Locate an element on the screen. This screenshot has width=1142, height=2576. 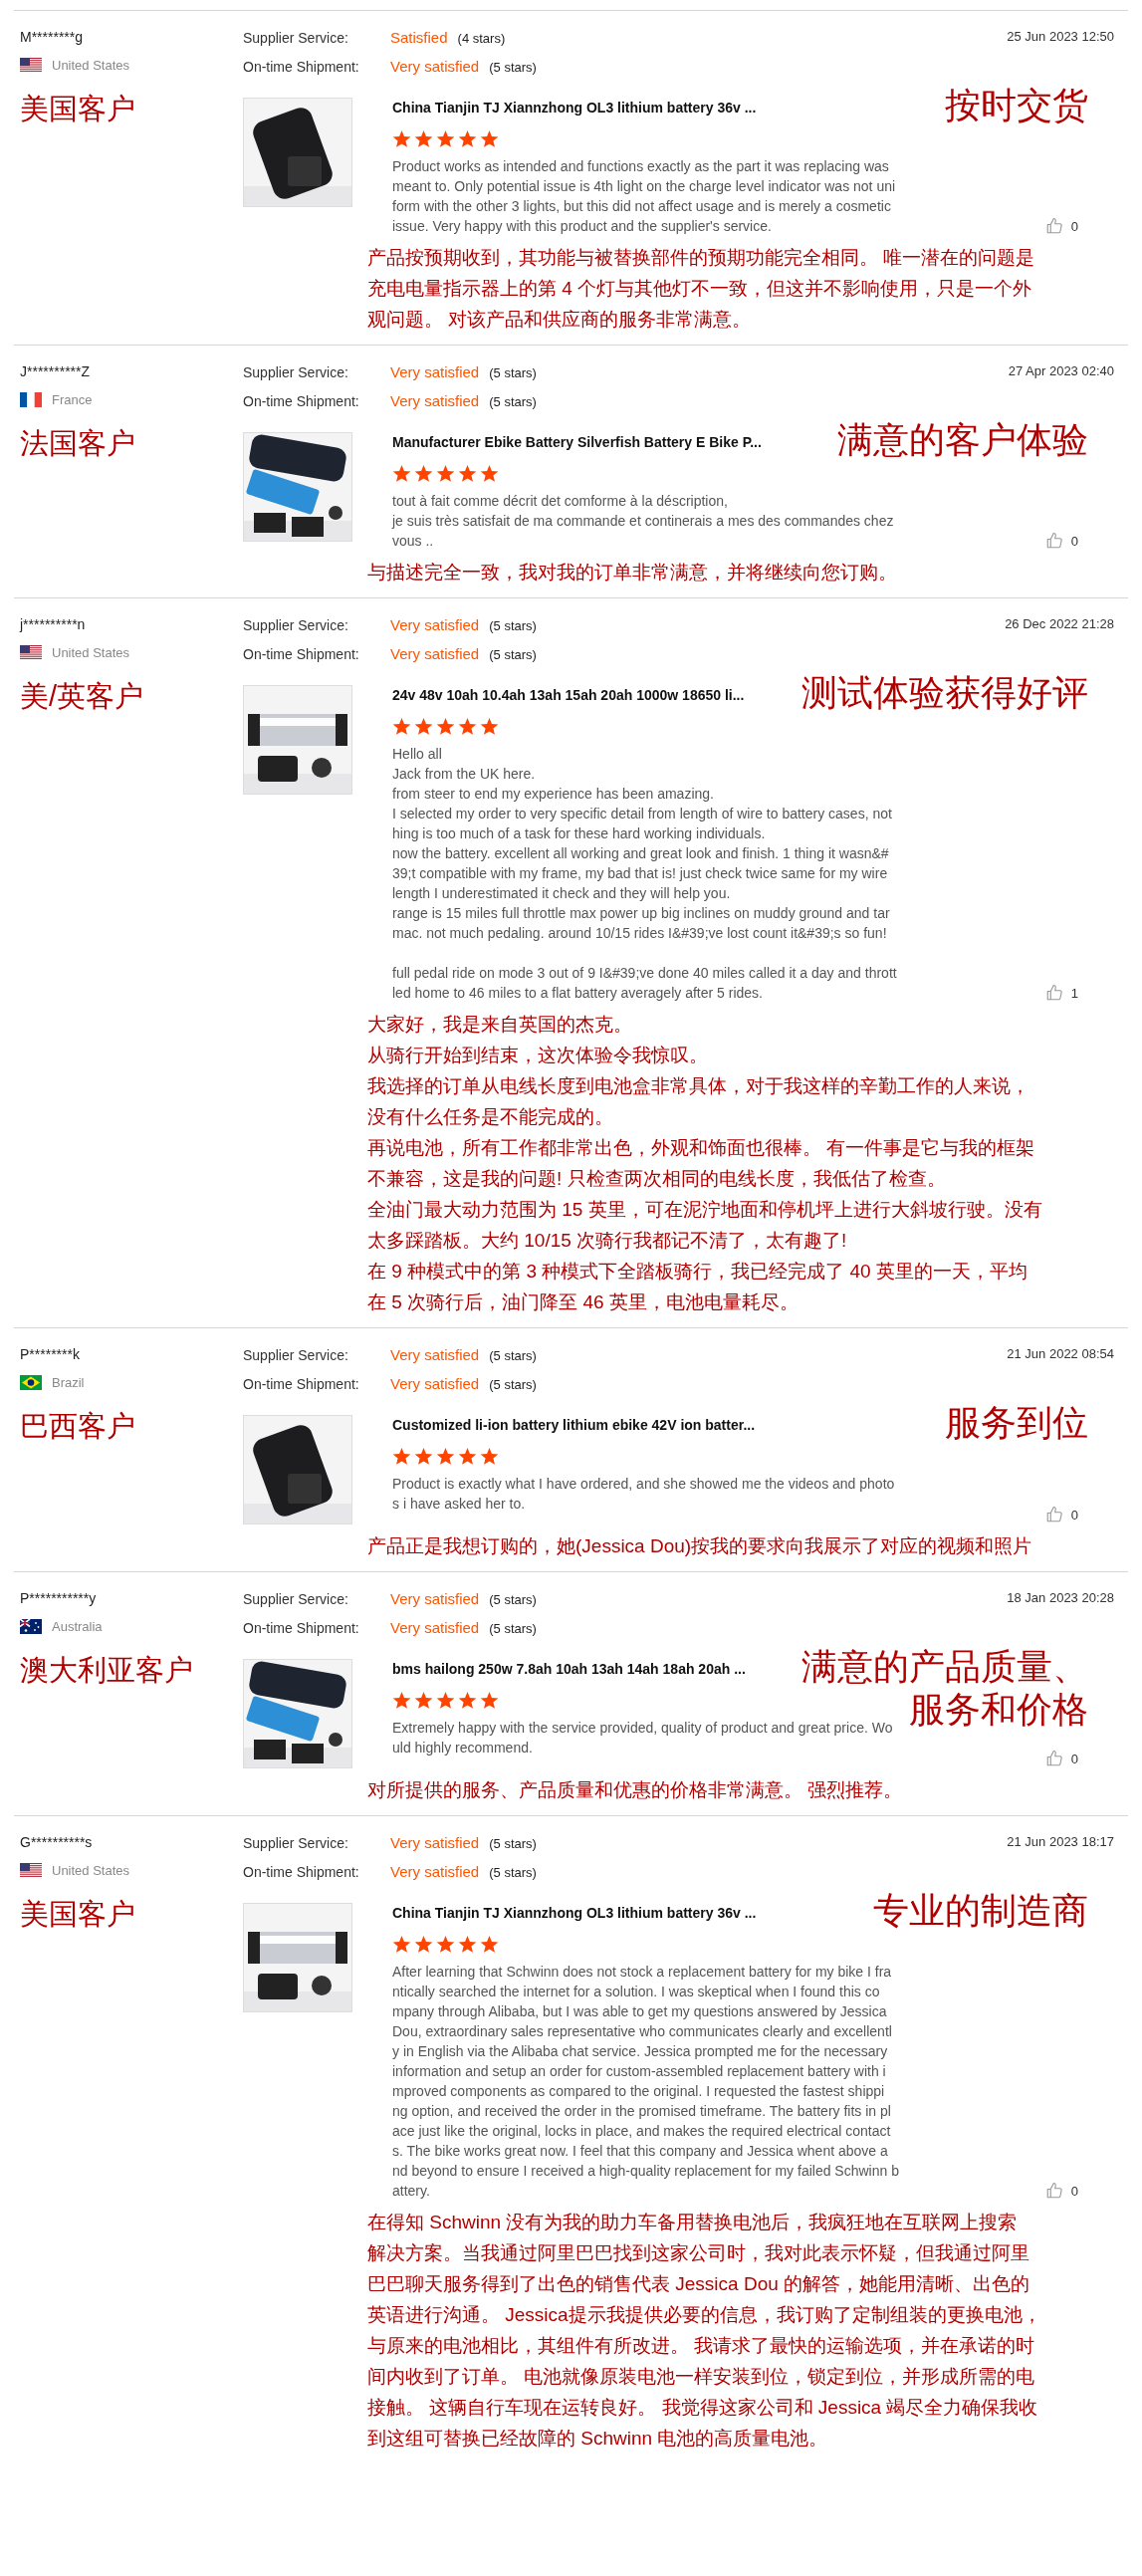
translation-text: 与描述完全一致，我对我的订单非常满意，并将继续向您订购。 is located at coordinates (632, 573).